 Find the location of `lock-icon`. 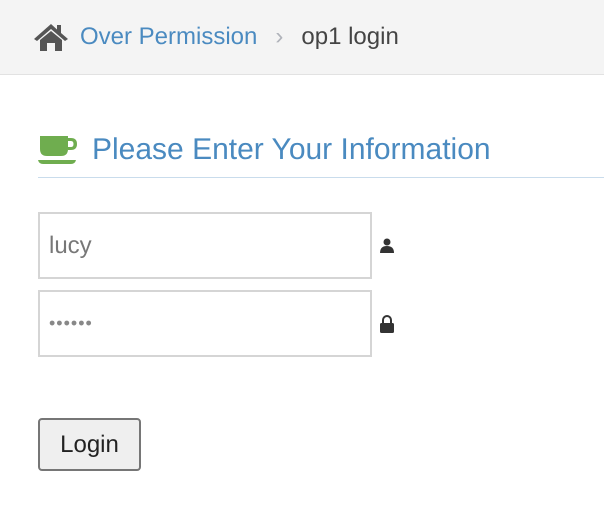

lock-icon is located at coordinates (387, 323).